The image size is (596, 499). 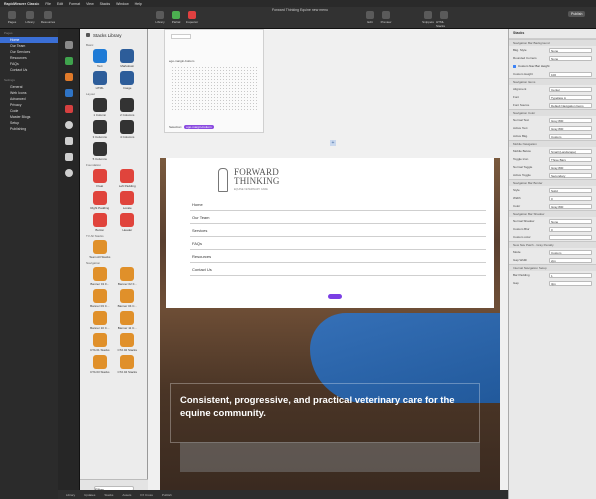 I want to click on row-input: 2px, so click(x=570, y=260).